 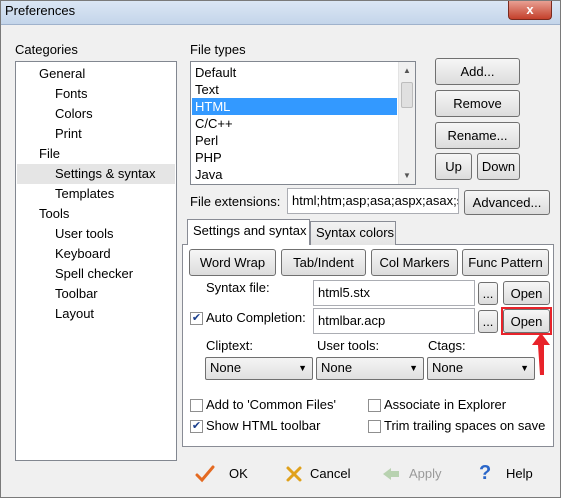 I want to click on scroll-thumb, so click(x=407, y=95).